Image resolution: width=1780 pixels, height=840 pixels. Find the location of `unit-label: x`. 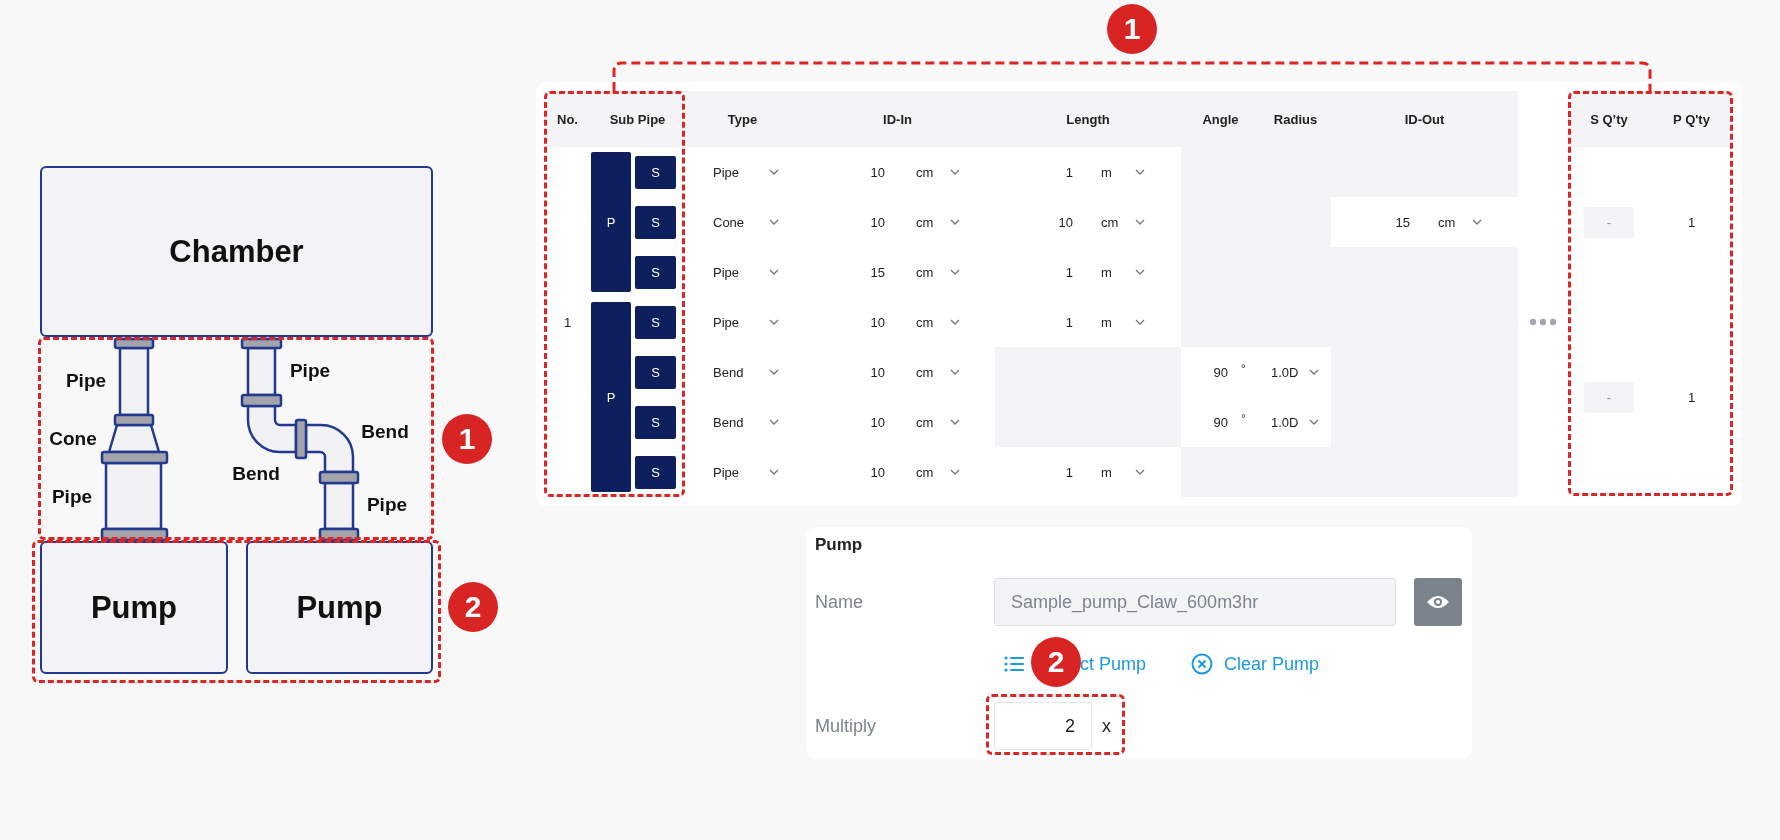

unit-label: x is located at coordinates (1106, 726).